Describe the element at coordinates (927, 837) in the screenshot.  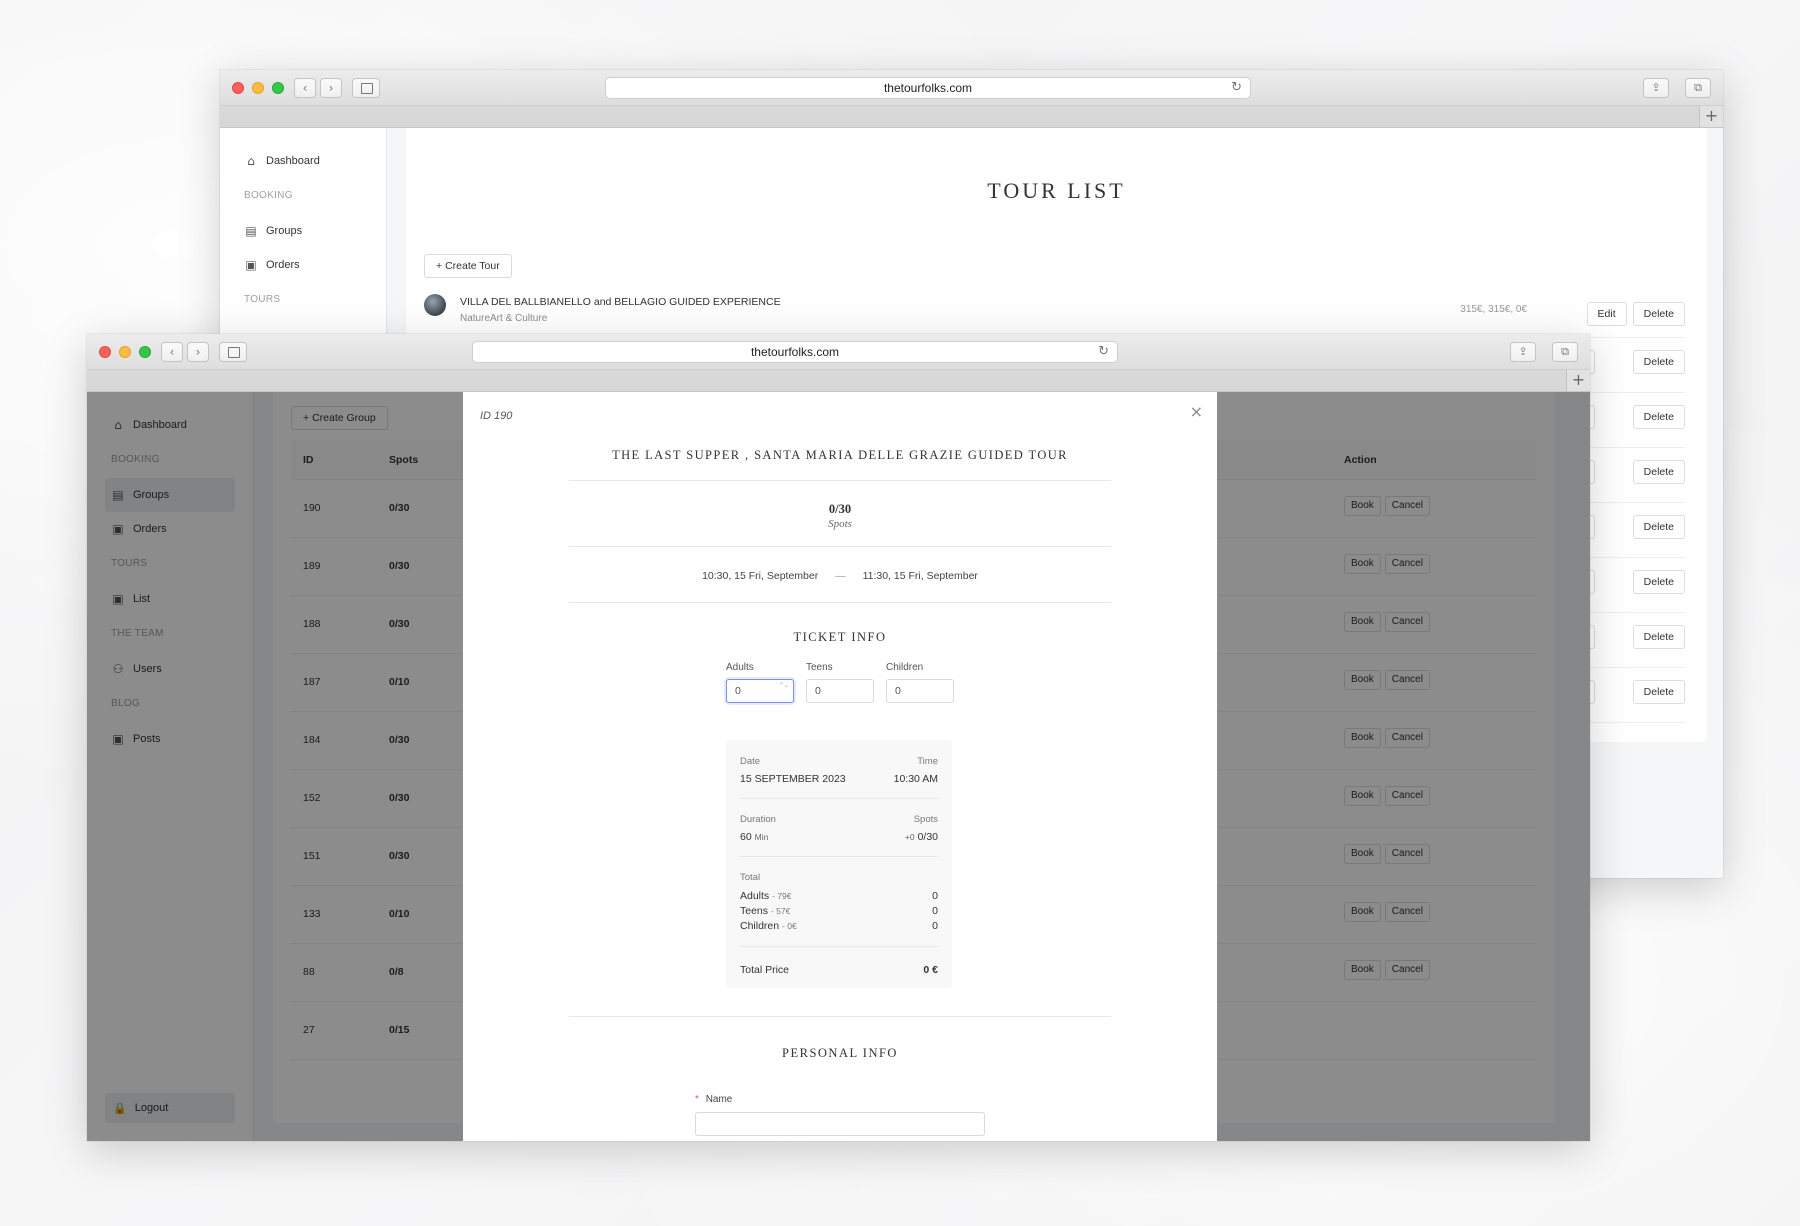
I see `spots-count: 0/30` at that location.